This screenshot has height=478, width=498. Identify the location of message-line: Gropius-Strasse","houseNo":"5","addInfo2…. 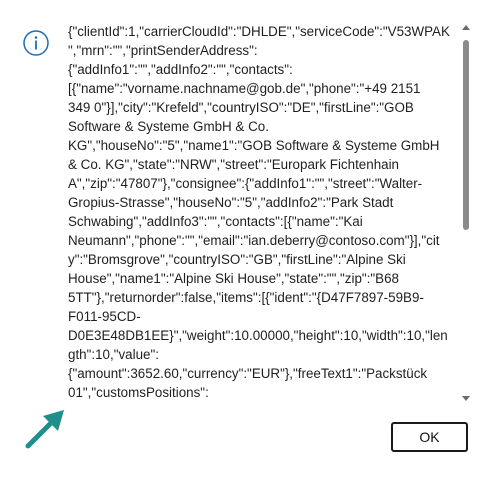
(231, 202).